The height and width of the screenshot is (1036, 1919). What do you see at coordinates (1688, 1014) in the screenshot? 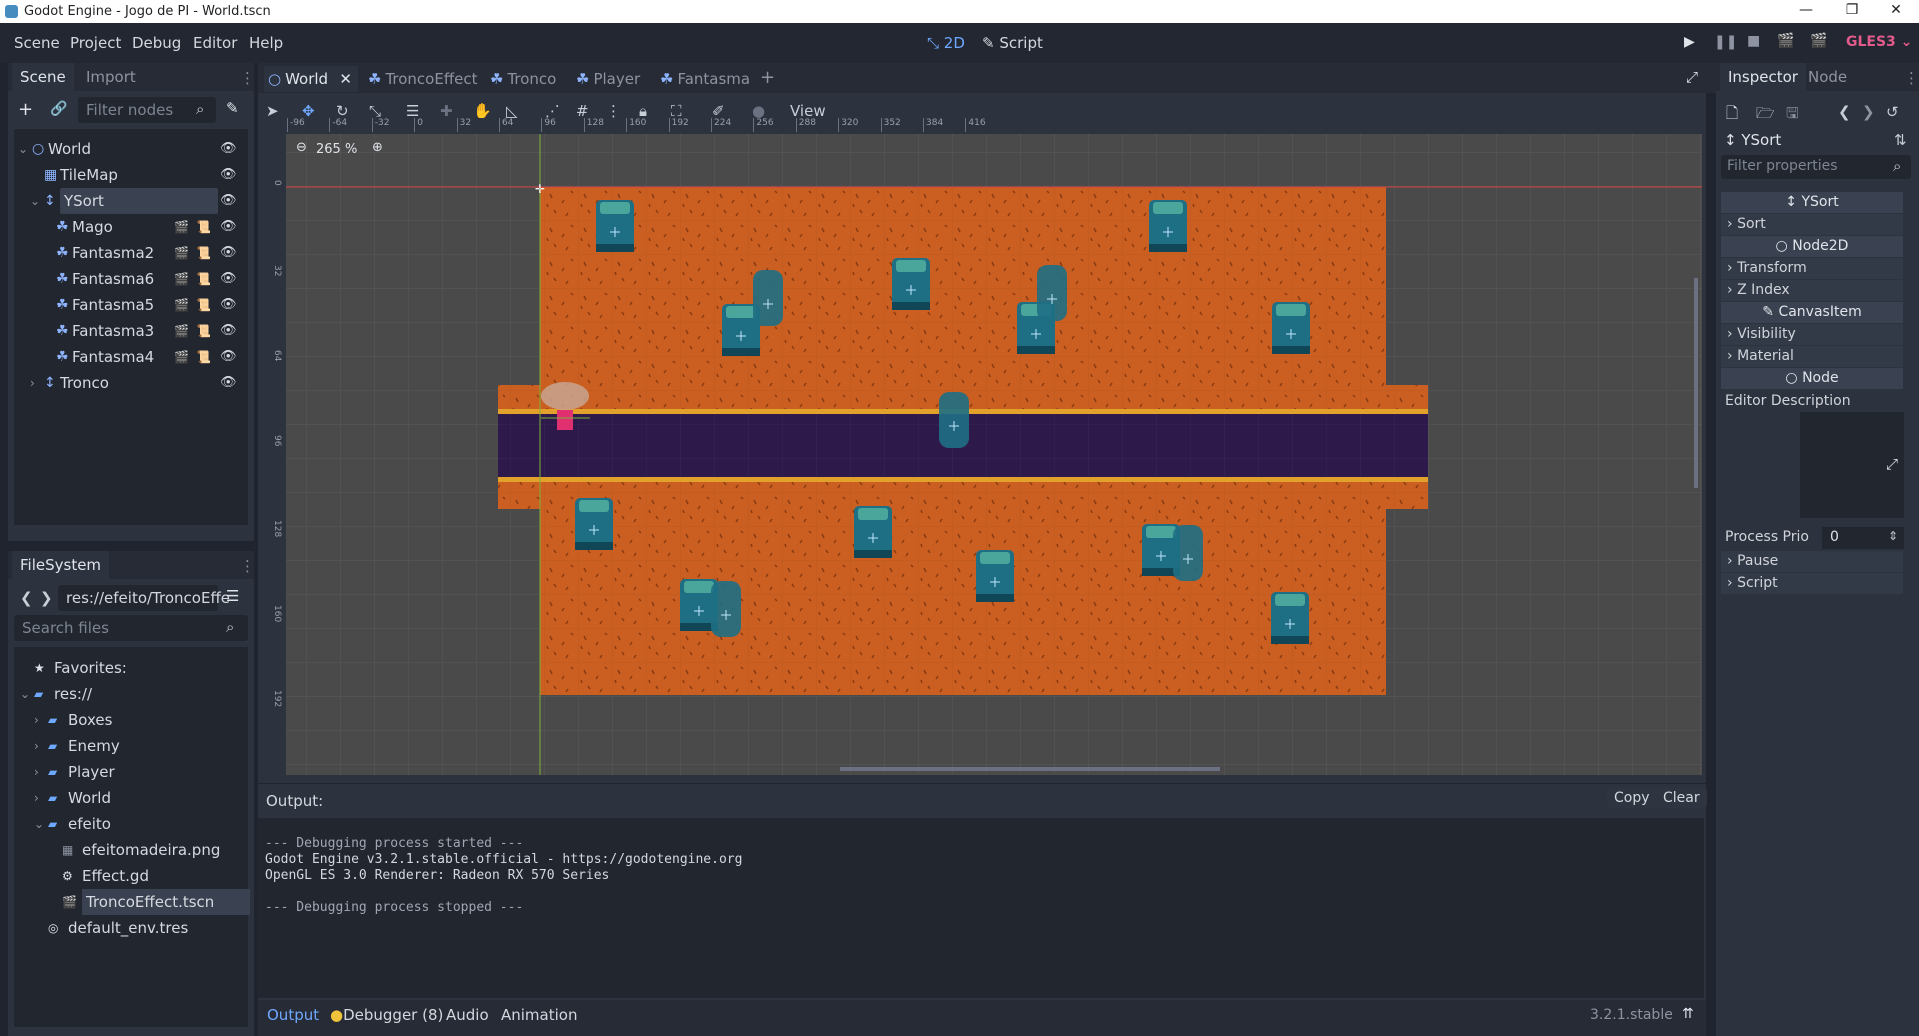
I see `expand-bottom-panel-icon: ⇈` at bounding box center [1688, 1014].